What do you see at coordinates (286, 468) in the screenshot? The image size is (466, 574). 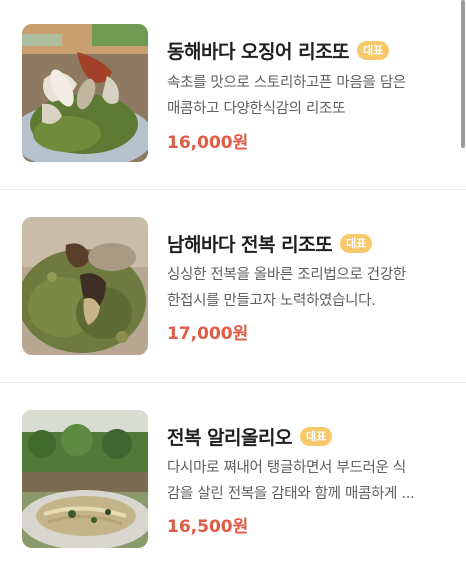 I see `menu-item-description-line: 다시마로 쪄내어 탱글하면서 부드러운 식` at bounding box center [286, 468].